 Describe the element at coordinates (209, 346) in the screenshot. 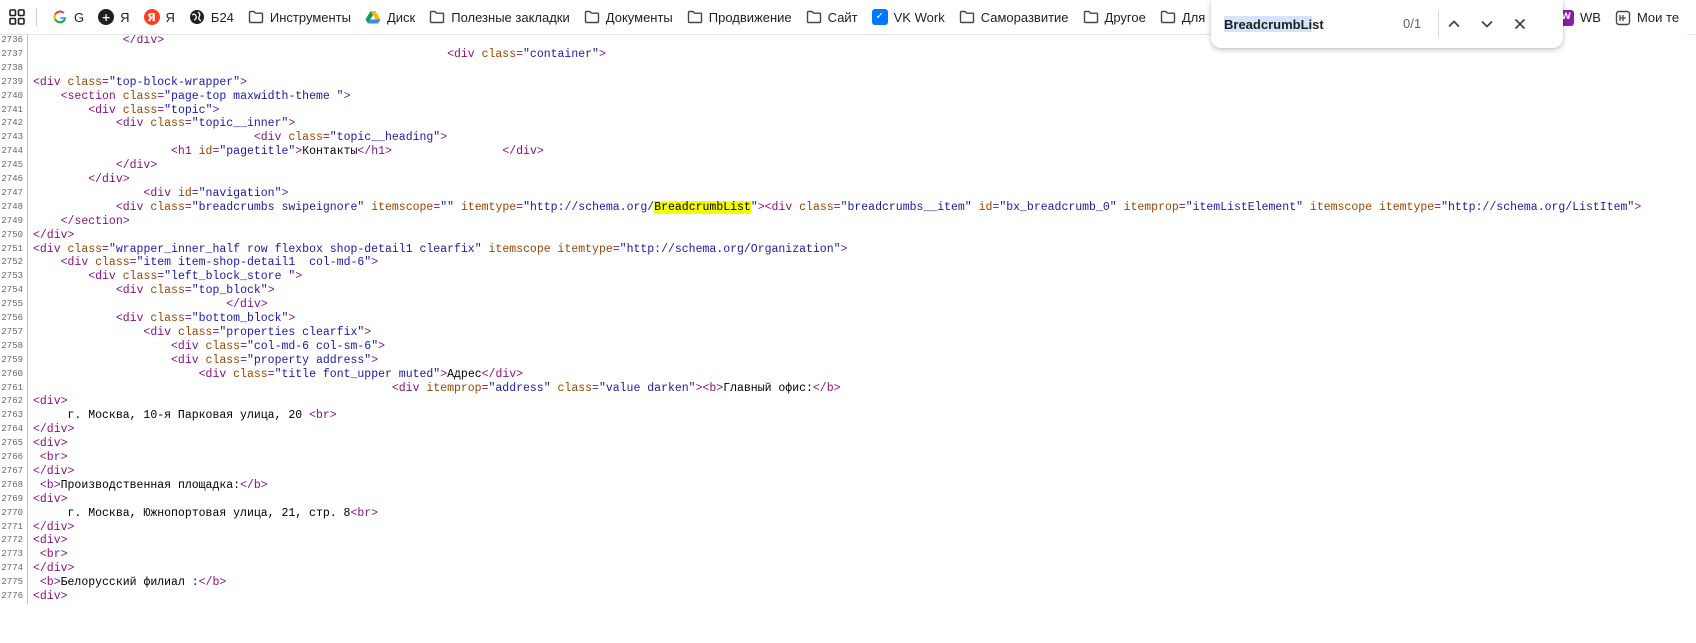

I see `line-code: <div class="col-md-6 col-sm-6">` at that location.